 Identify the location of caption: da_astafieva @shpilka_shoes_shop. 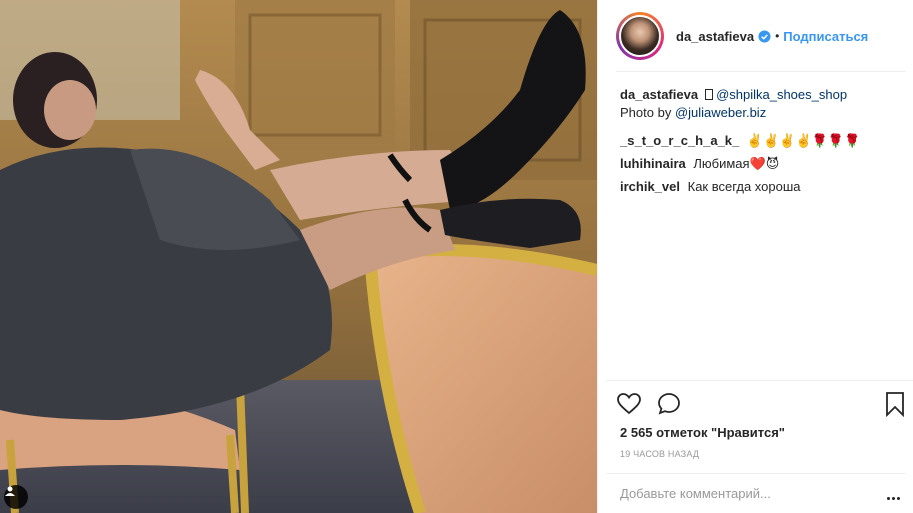
(760, 95).